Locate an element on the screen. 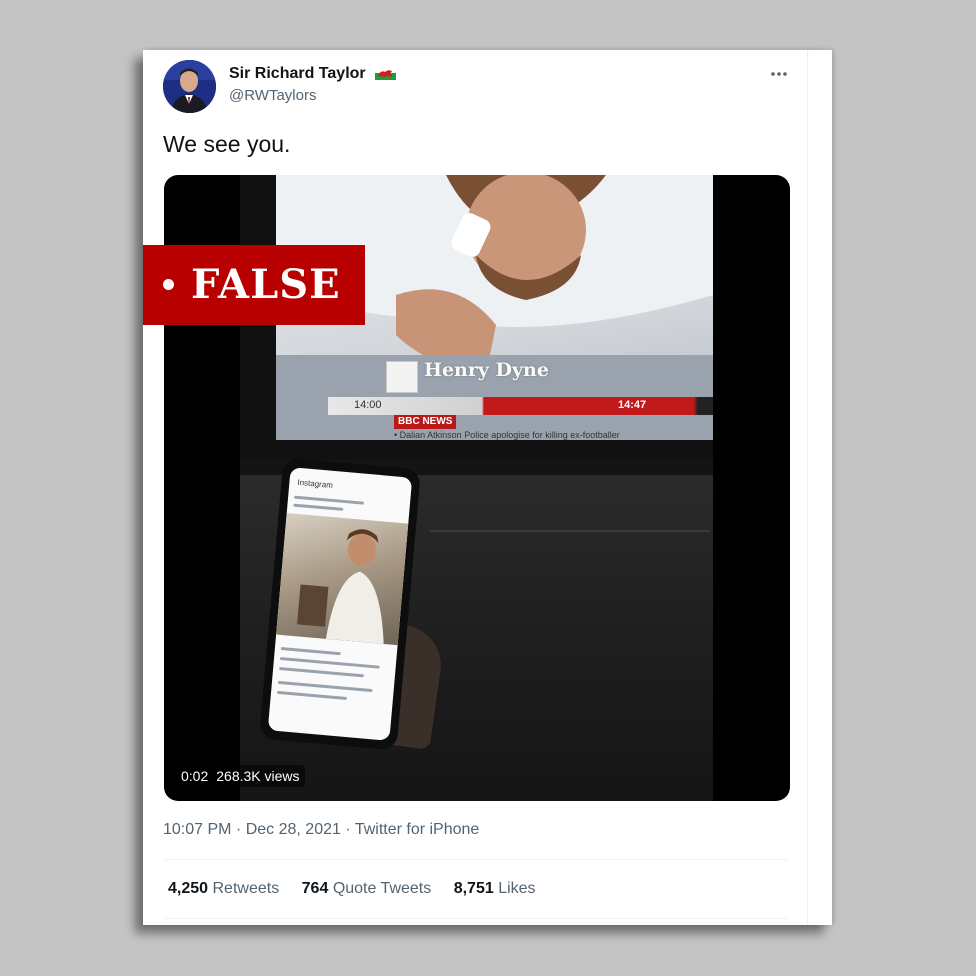  wales-flag-icon is located at coordinates (386, 75).